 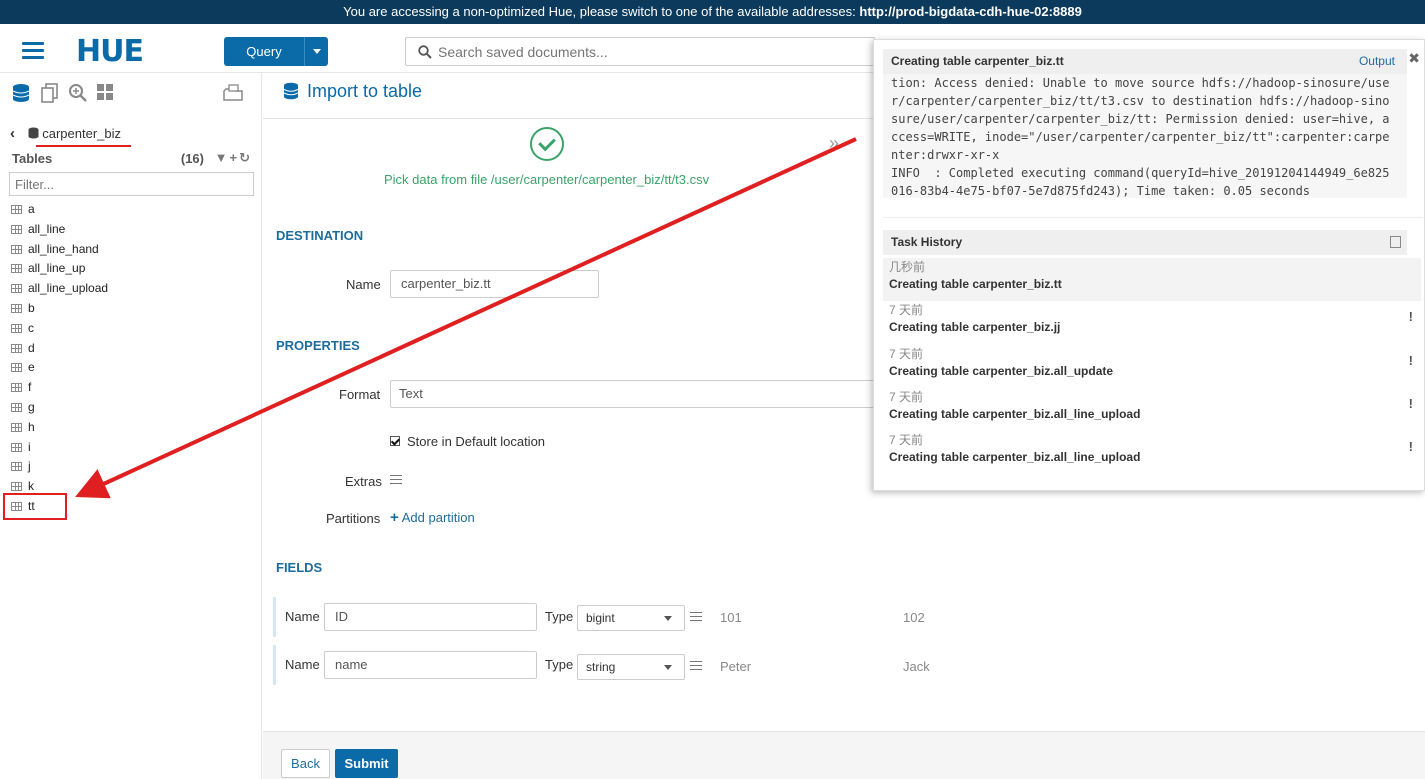 What do you see at coordinates (394, 517) in the screenshot?
I see `plus-icon: +` at bounding box center [394, 517].